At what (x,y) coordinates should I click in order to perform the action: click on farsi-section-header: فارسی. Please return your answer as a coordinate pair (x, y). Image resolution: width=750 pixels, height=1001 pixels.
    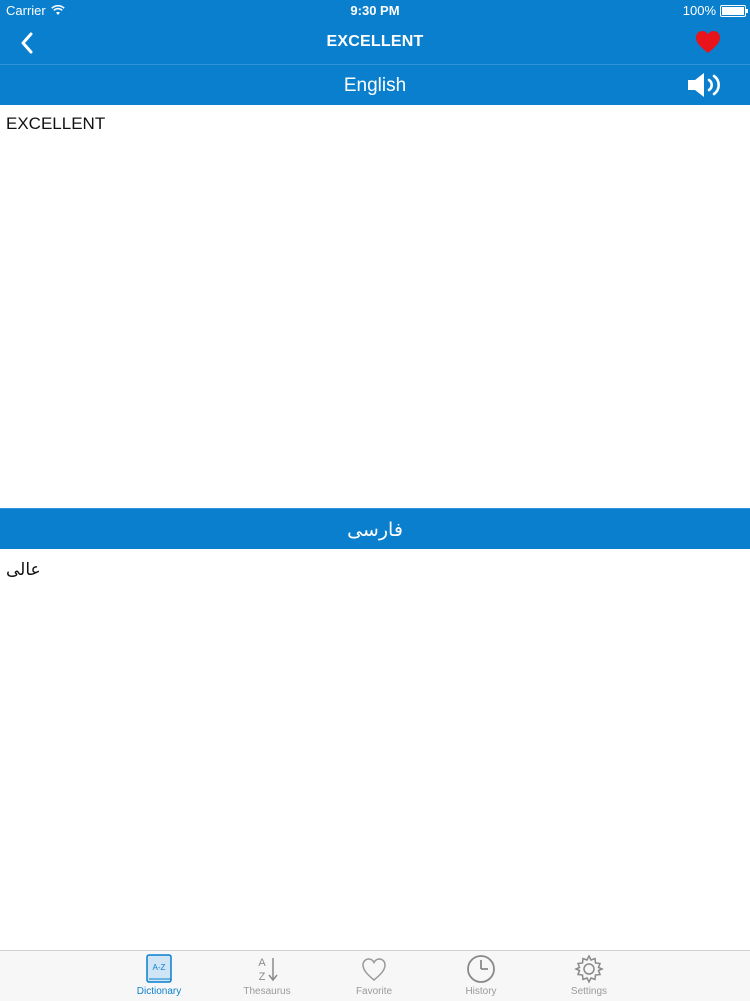
    Looking at the image, I should click on (375, 528).